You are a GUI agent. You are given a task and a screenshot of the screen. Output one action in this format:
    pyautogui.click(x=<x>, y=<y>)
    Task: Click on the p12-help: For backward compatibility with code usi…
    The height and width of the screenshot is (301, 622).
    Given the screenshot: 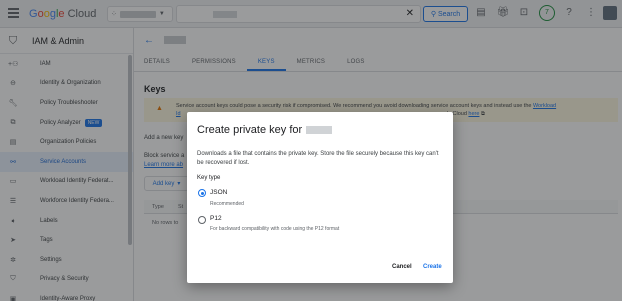 What is the action you would take?
    pyautogui.click(x=275, y=229)
    